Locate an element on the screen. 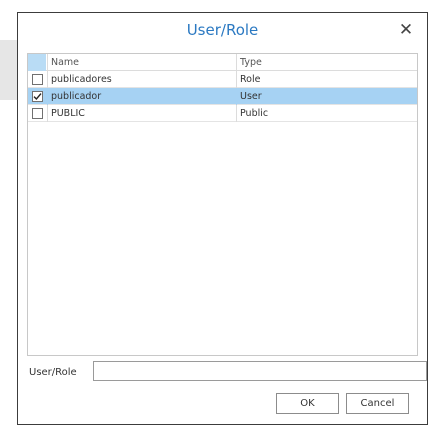 The image size is (429, 429). row-checkbox-checked is located at coordinates (37, 96).